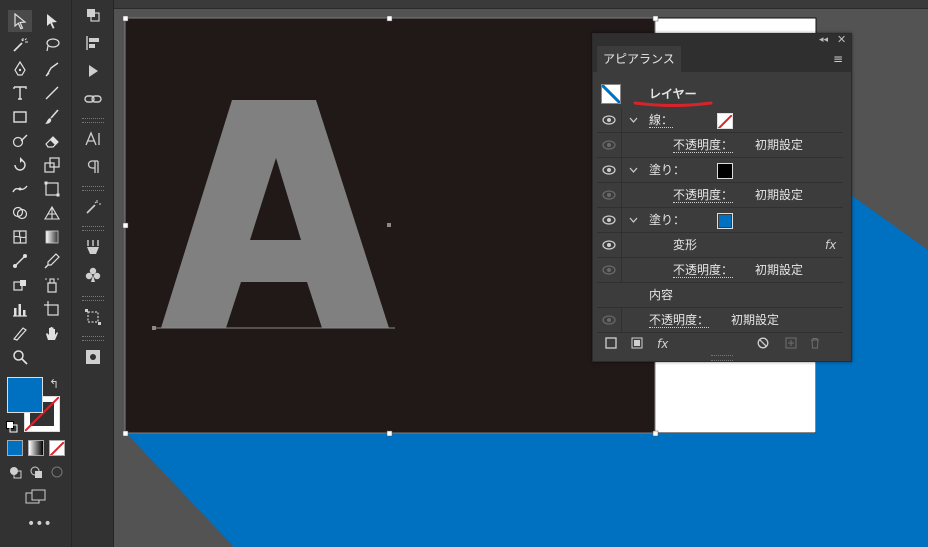 Image resolution: width=928 pixels, height=547 pixels. I want to click on pen-tool, so click(20, 69).